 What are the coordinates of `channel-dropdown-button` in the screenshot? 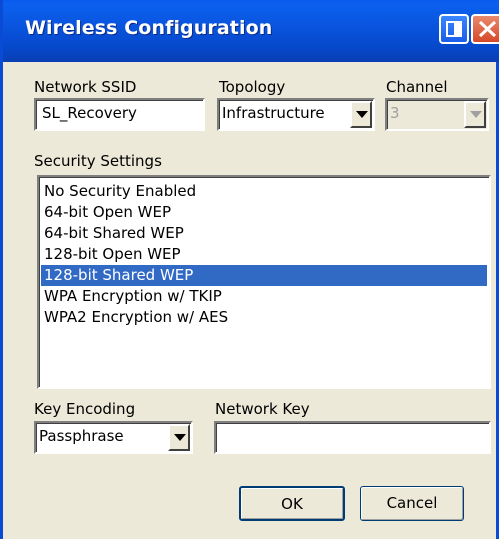 It's located at (475, 114).